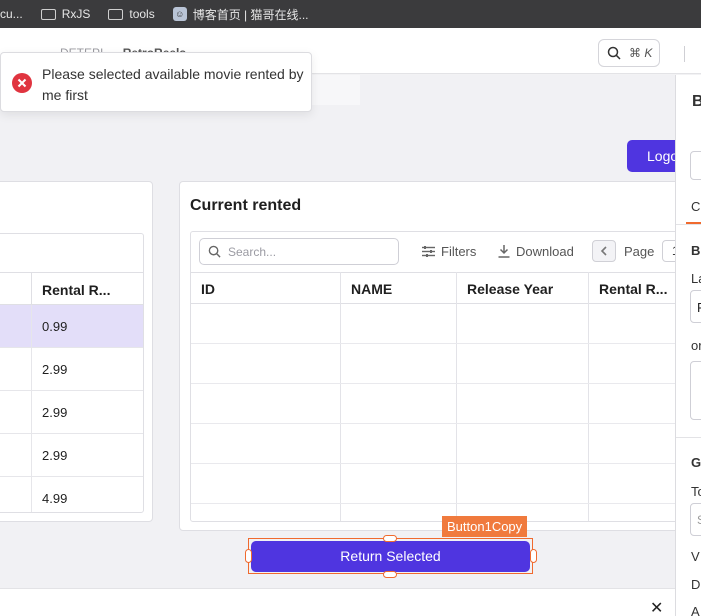 This screenshot has height=616, width=701. Describe the element at coordinates (656, 608) in the screenshot. I see `close-icon: ✕` at that location.